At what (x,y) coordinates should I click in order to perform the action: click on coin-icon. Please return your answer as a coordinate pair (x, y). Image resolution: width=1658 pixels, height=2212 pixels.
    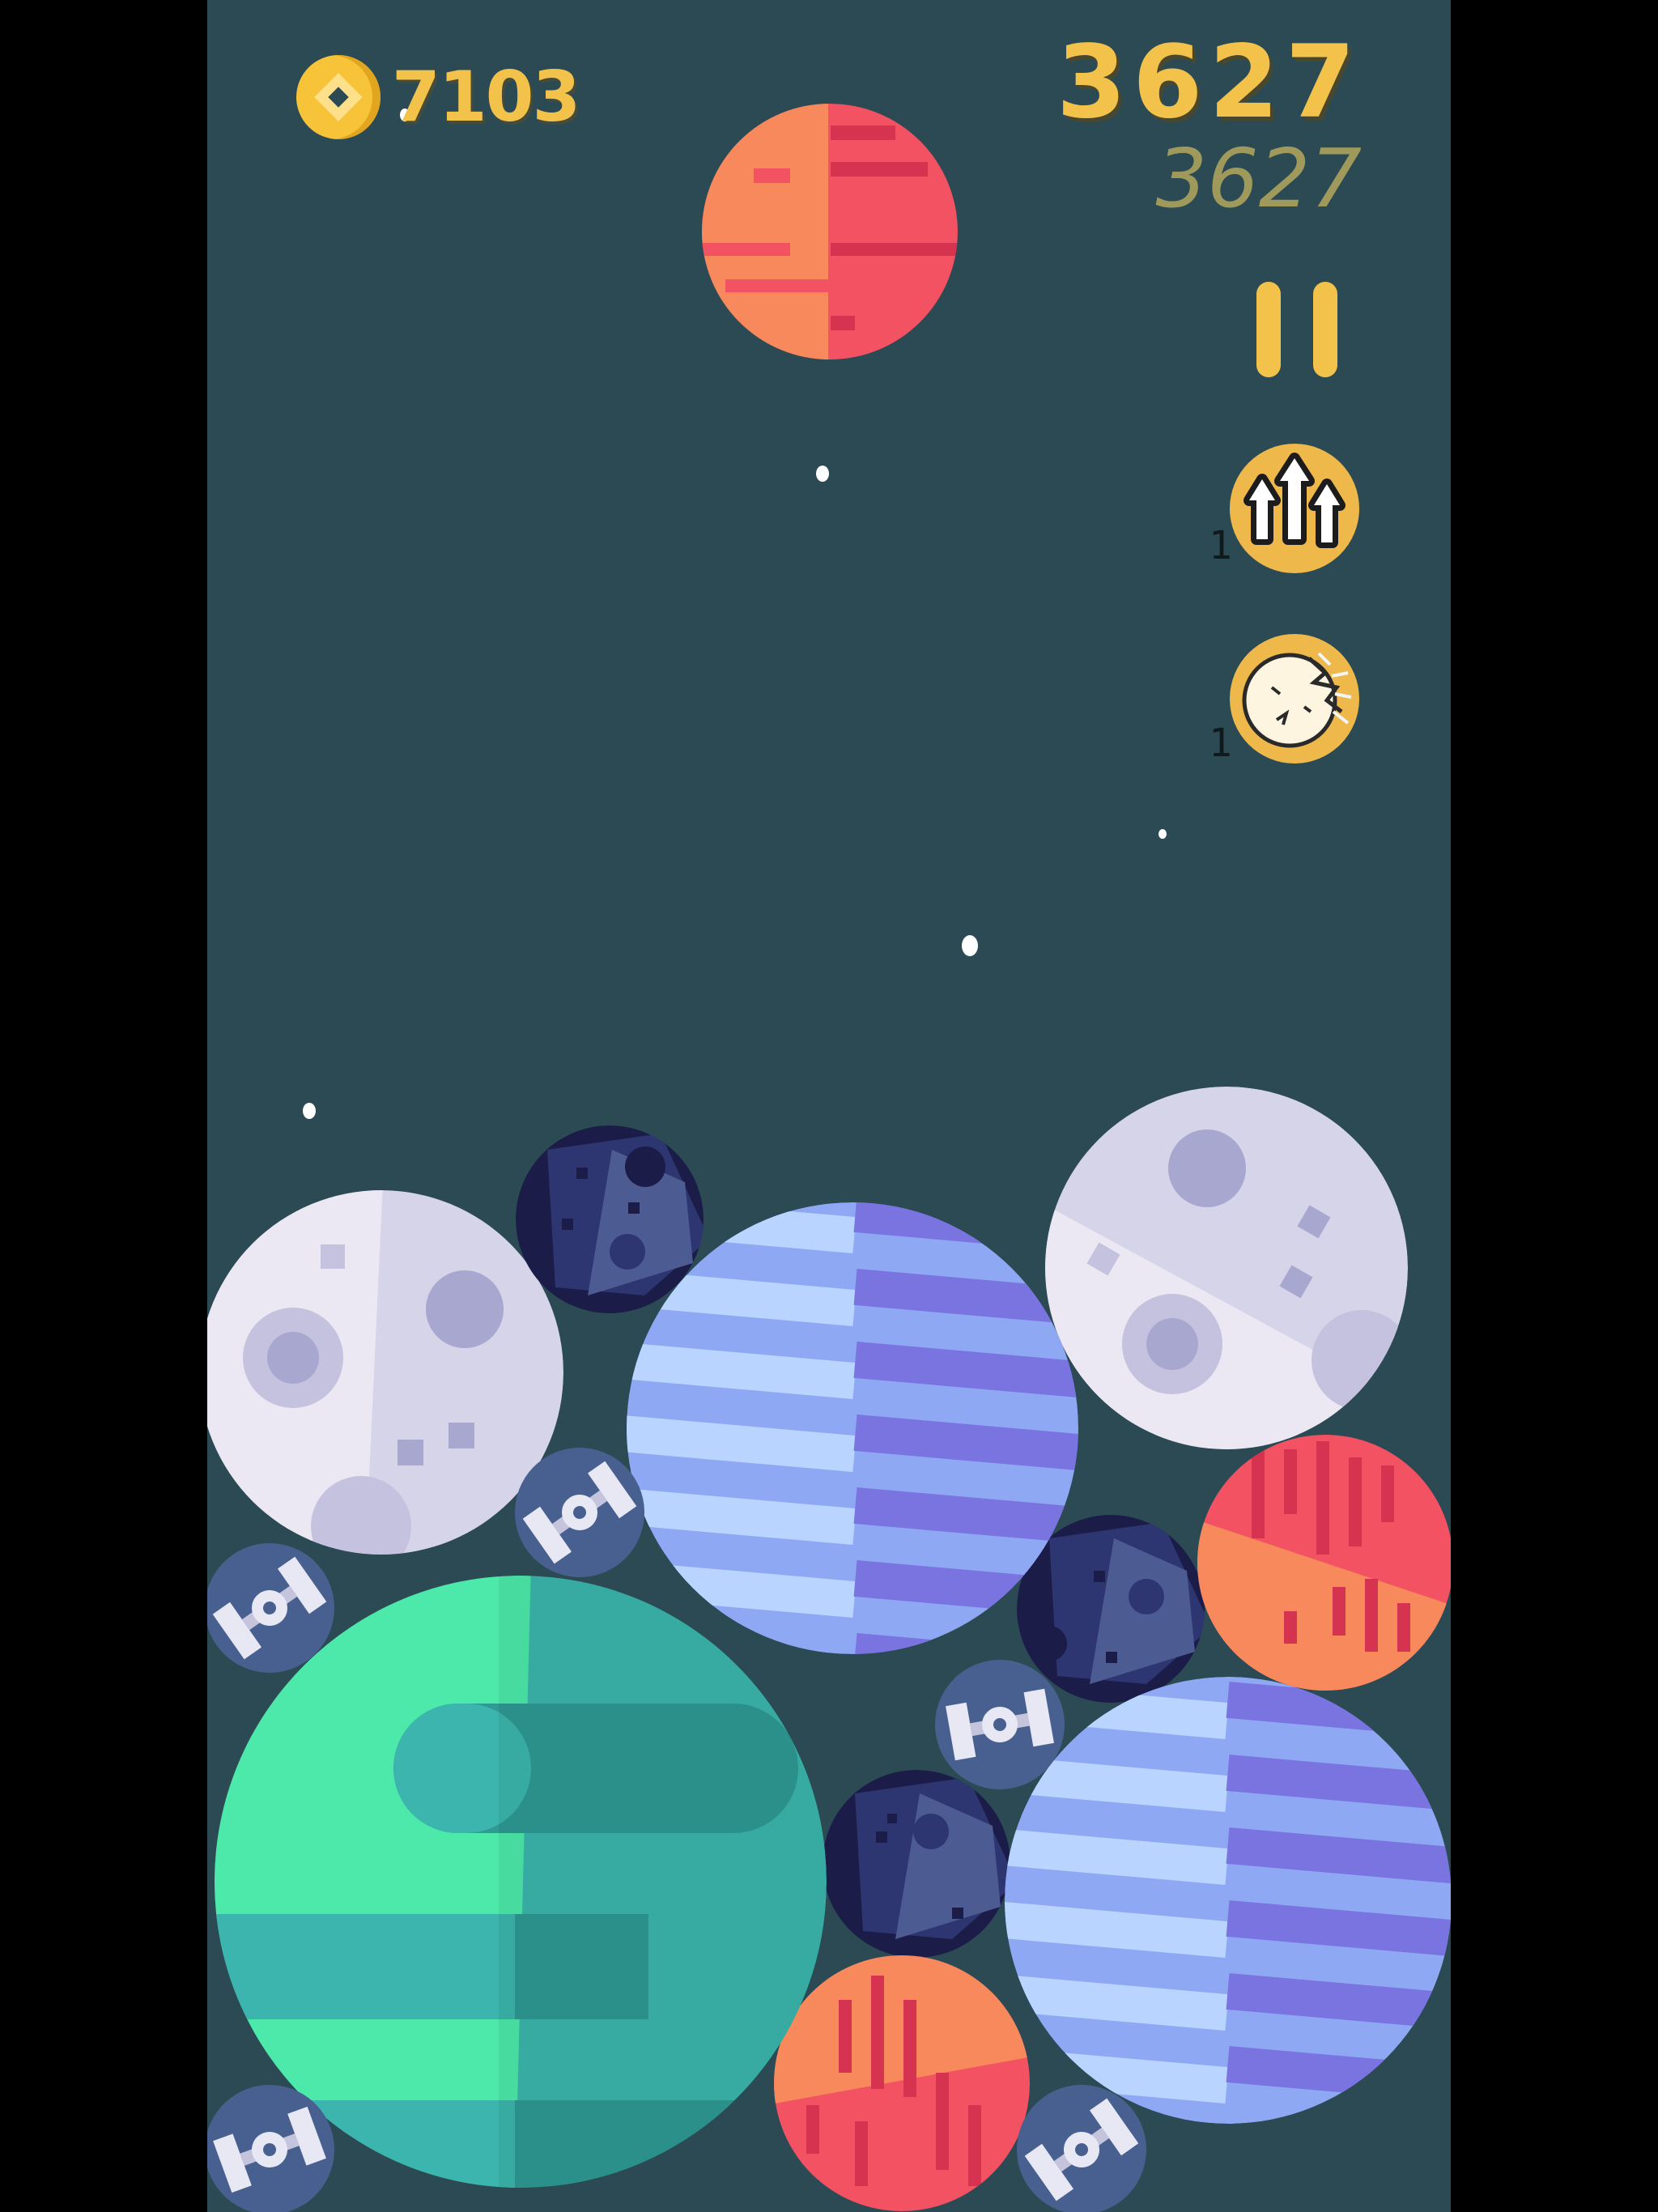
    Looking at the image, I should click on (338, 97).